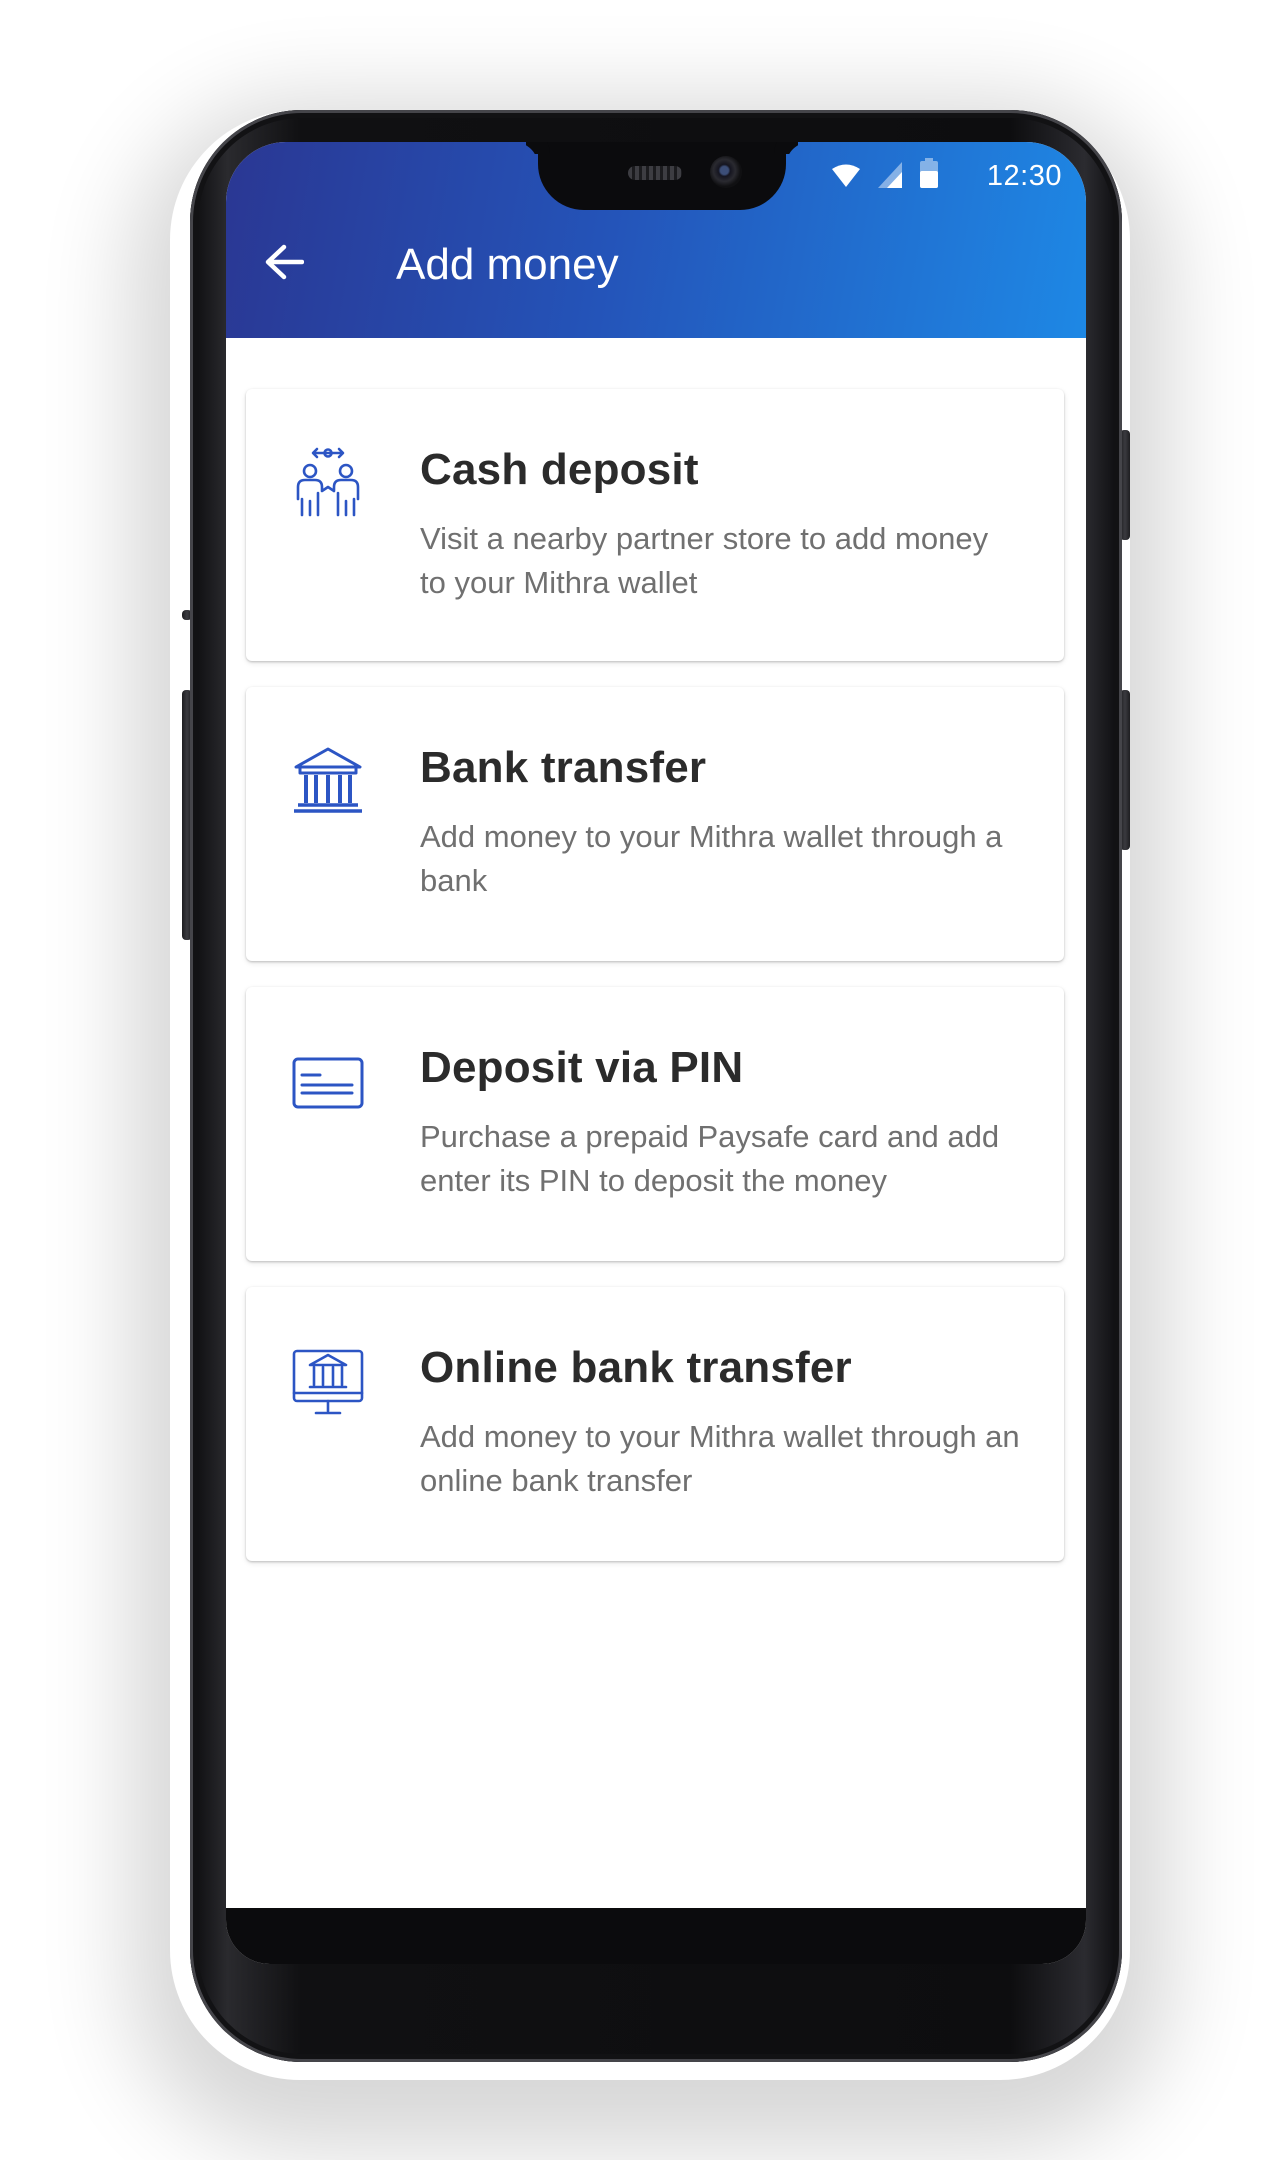 The width and height of the screenshot is (1278, 2160). I want to click on front-camera, so click(726, 172).